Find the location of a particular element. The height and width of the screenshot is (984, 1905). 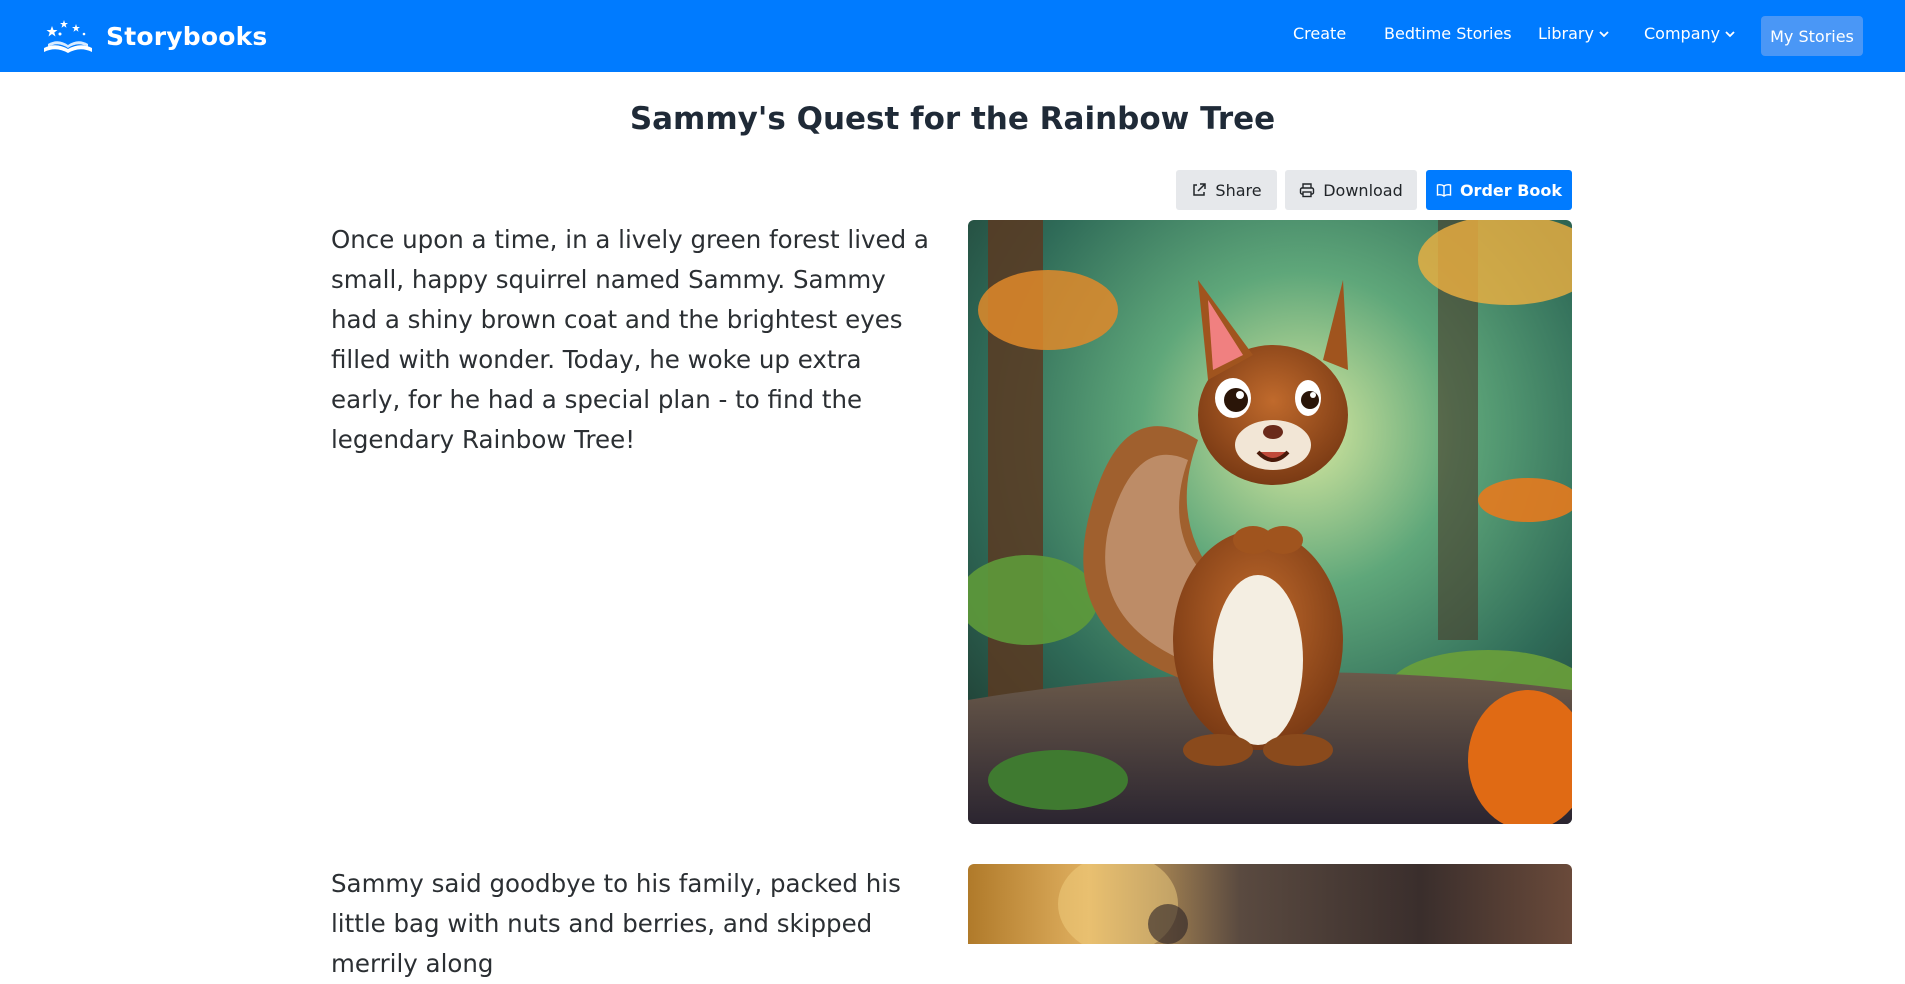

share-label: Share is located at coordinates (1238, 190).